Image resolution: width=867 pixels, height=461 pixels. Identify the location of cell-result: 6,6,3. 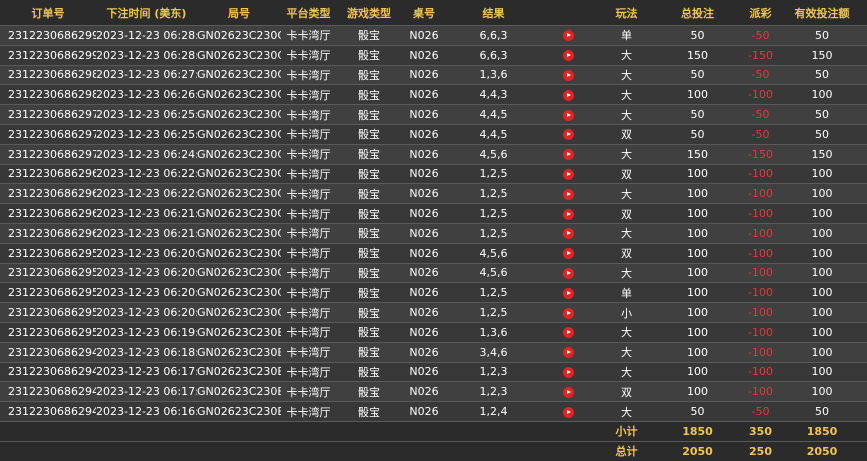
(493, 35).